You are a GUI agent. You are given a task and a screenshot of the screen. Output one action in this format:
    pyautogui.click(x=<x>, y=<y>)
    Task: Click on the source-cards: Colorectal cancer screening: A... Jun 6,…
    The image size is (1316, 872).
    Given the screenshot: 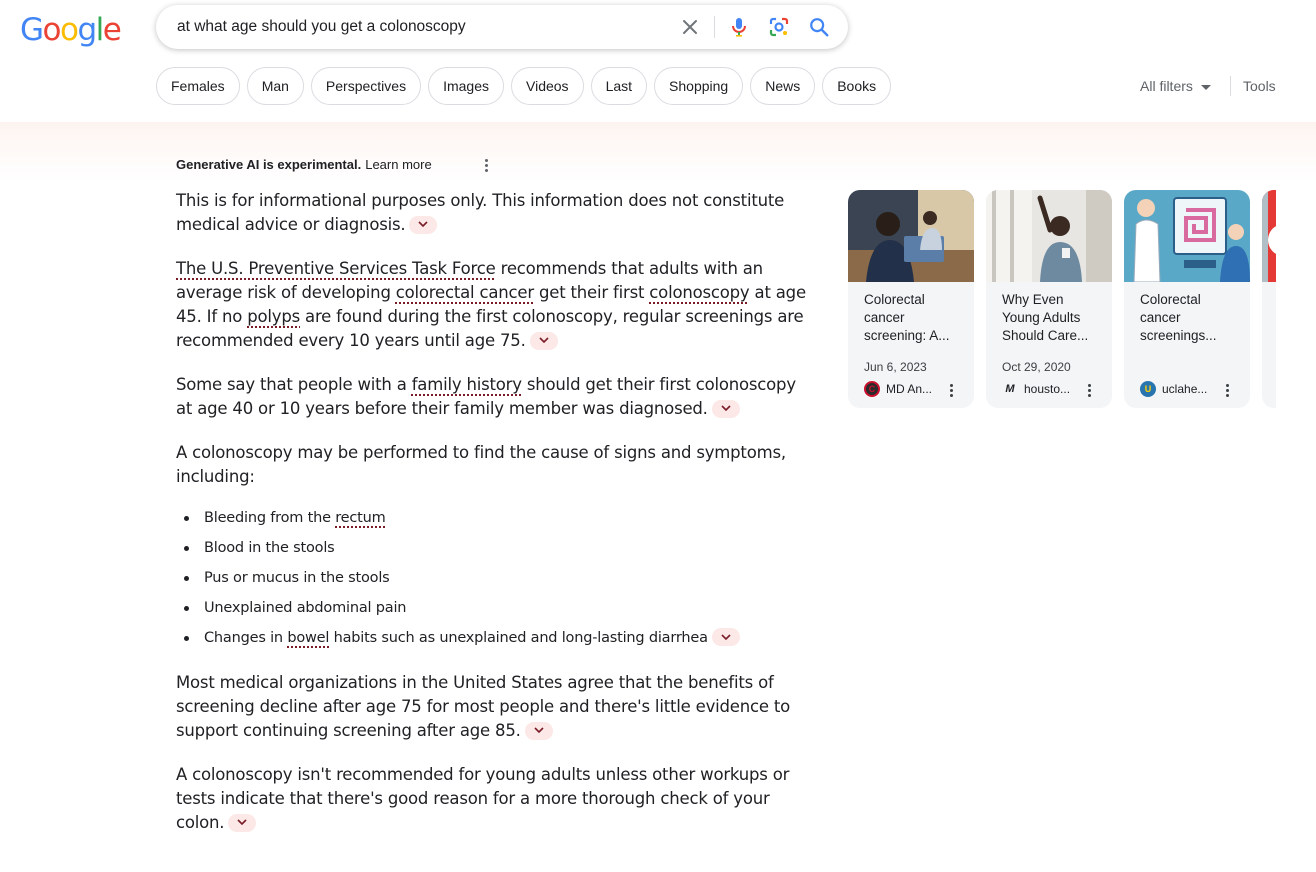 What is the action you would take?
    pyautogui.click(x=1062, y=300)
    